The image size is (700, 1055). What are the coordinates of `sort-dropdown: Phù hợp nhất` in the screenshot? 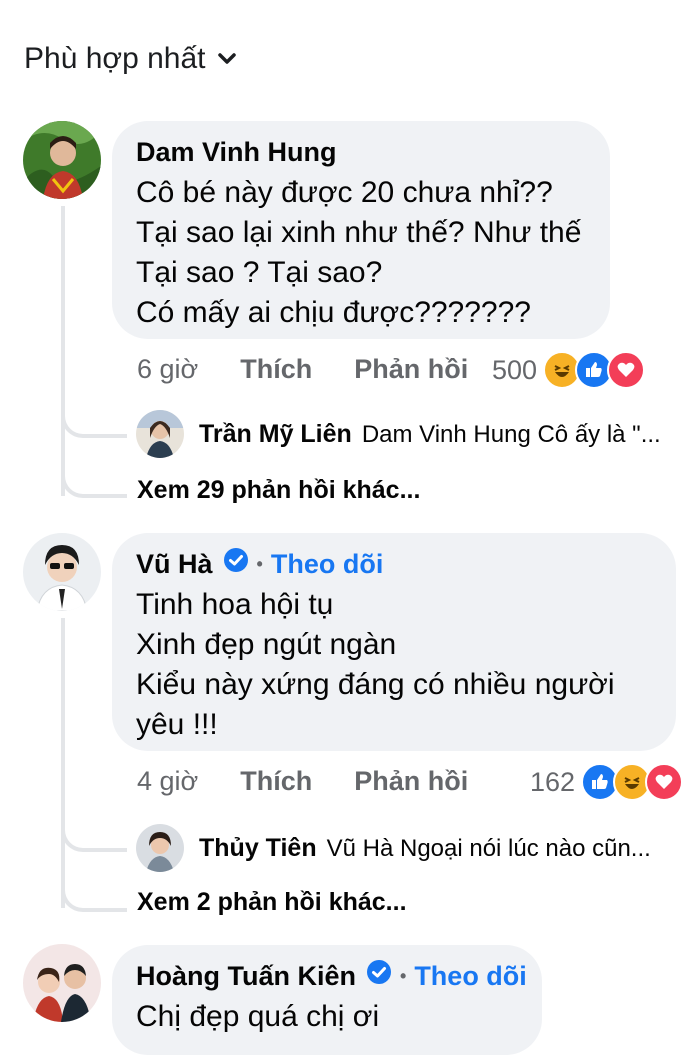 It's located at (130, 59).